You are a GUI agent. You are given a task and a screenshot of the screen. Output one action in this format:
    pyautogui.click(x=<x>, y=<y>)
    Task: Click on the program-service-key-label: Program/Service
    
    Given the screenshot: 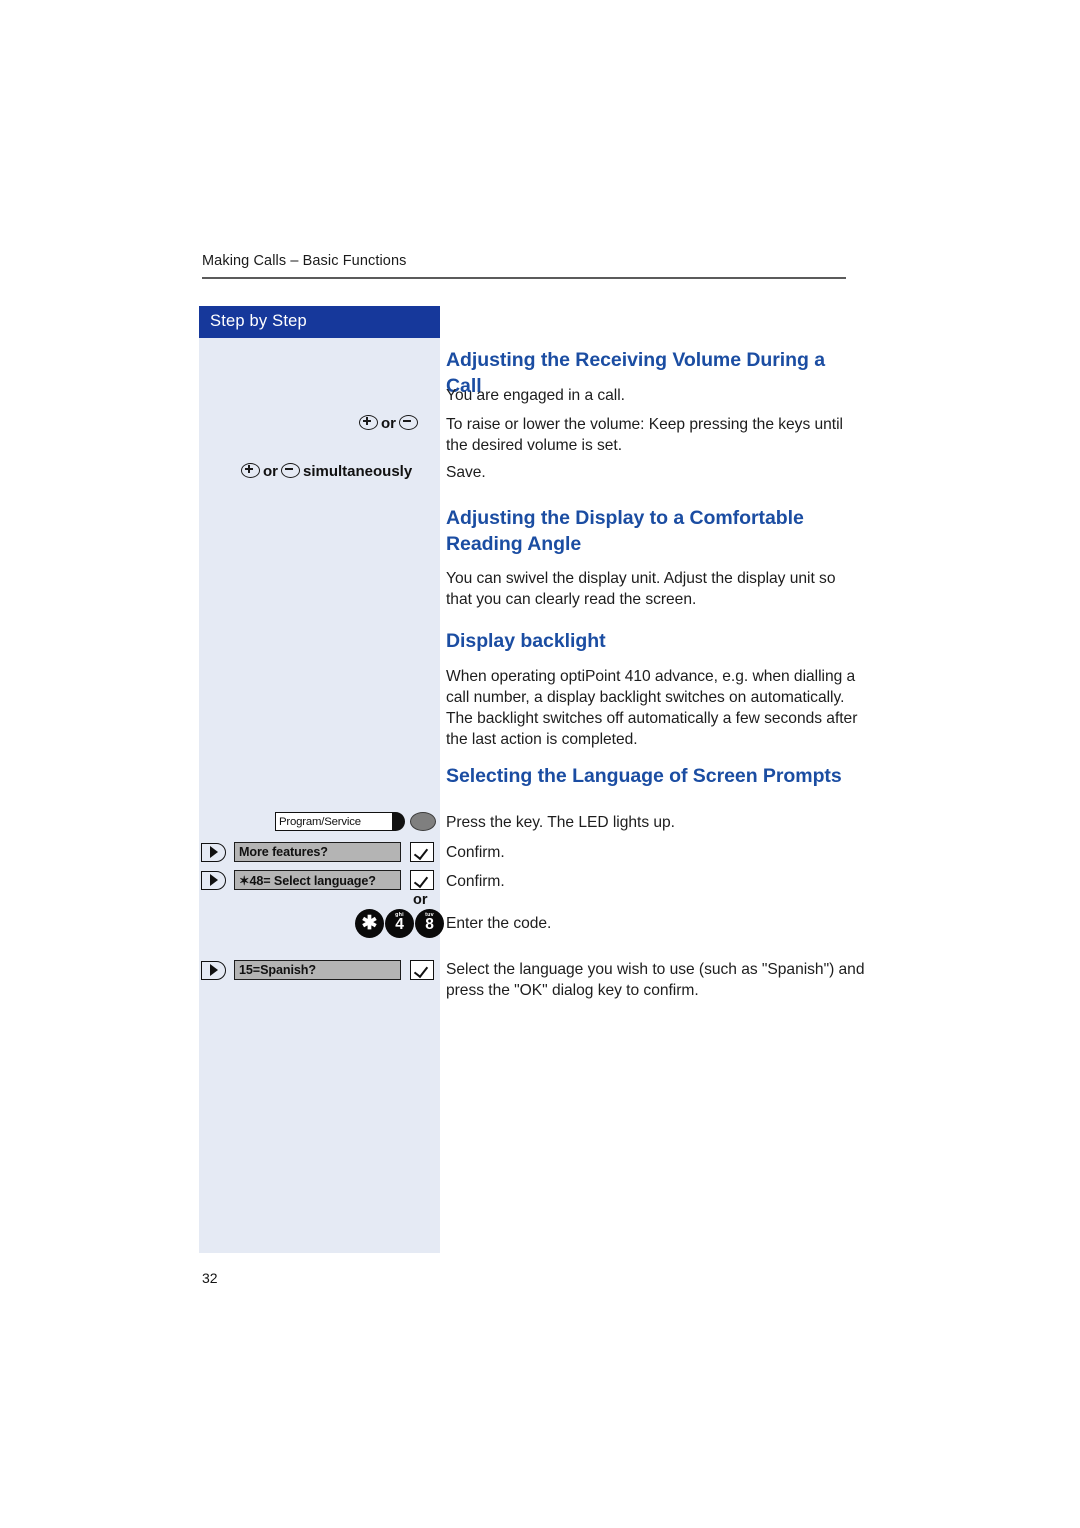 What is the action you would take?
    pyautogui.click(x=320, y=821)
    